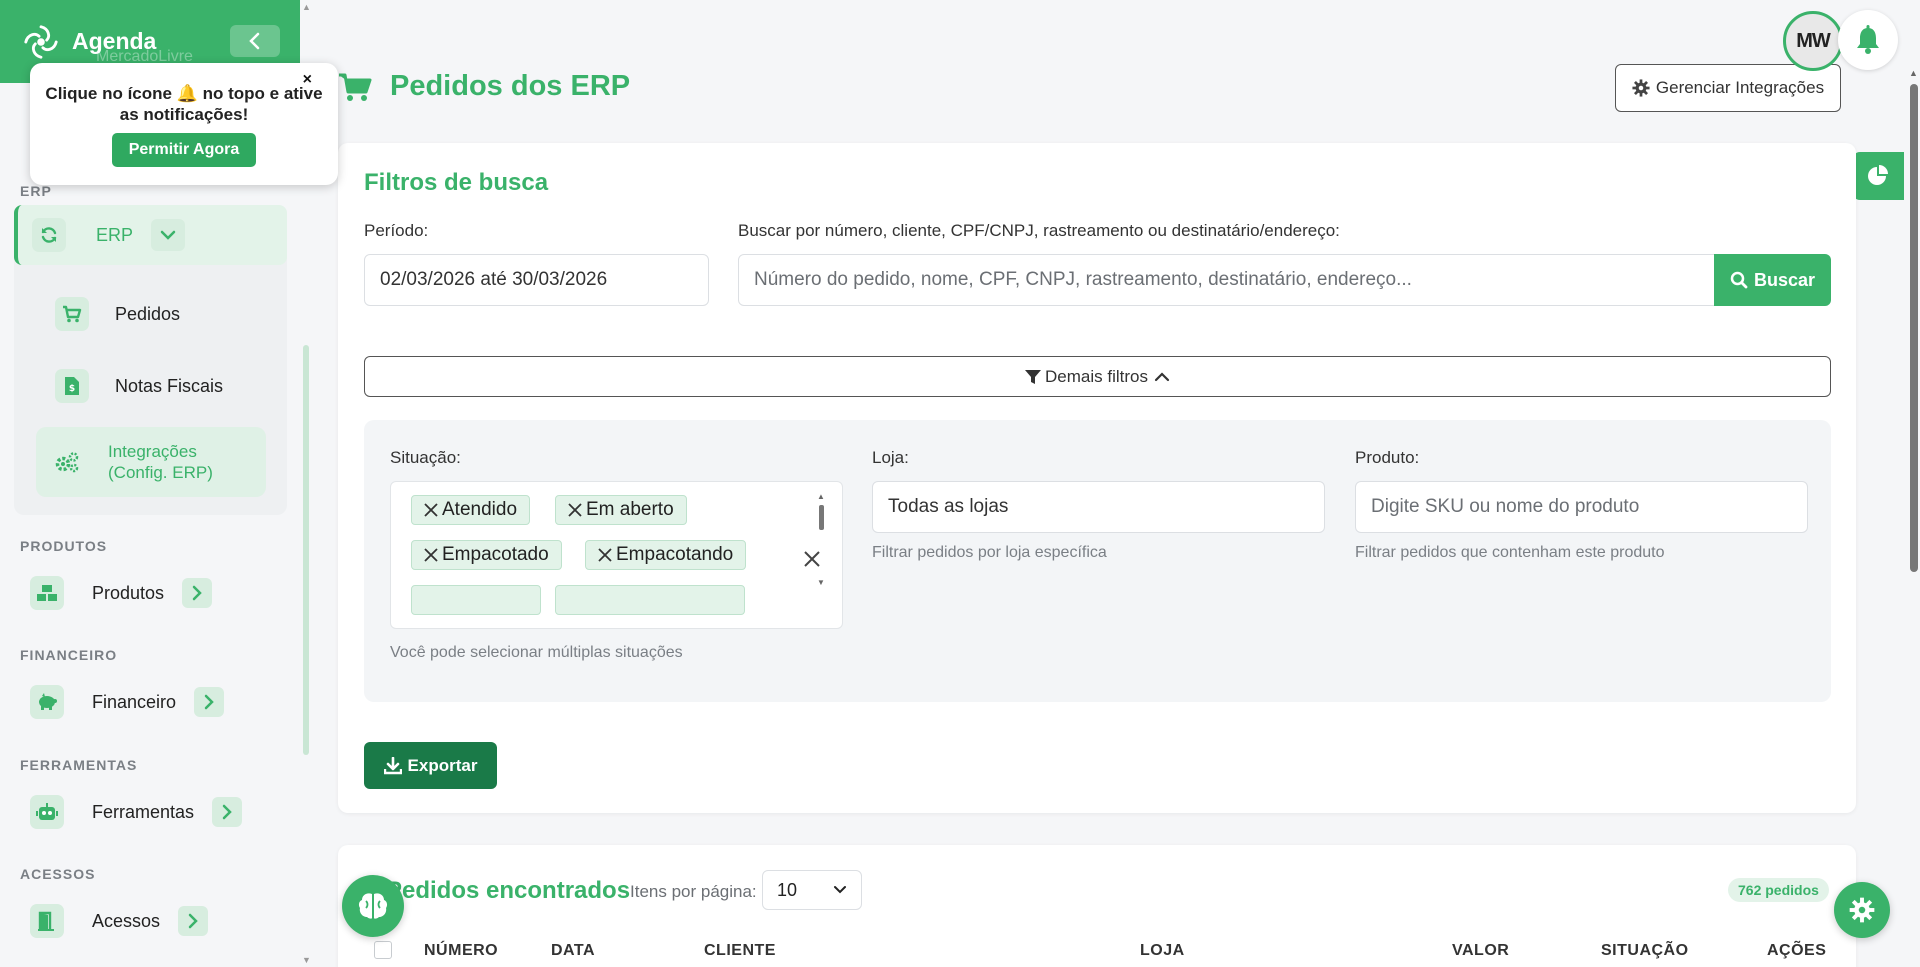  I want to click on bell-icon, so click(1868, 39).